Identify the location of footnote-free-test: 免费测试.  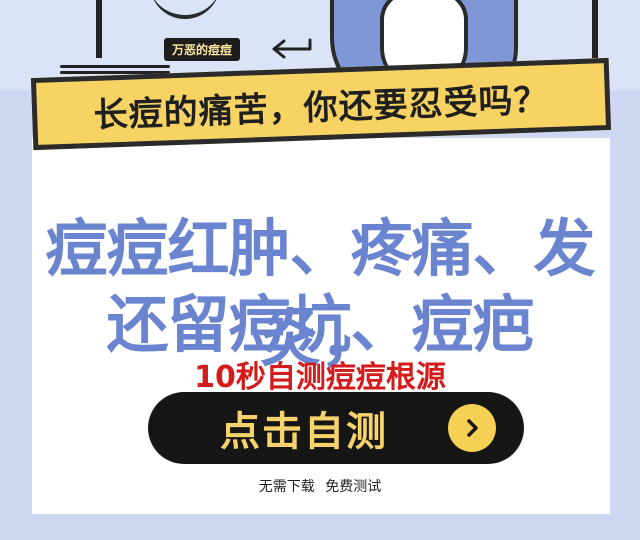
(353, 487).